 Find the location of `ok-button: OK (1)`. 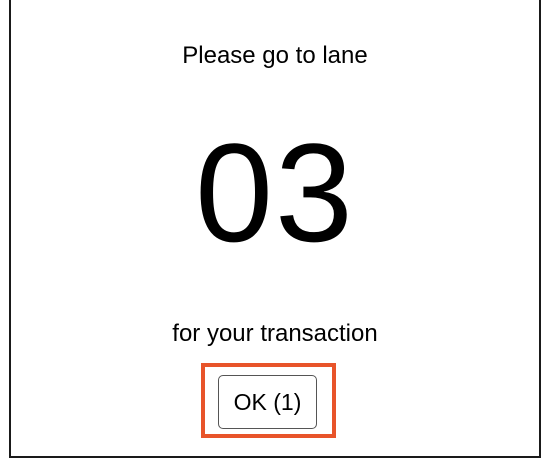

ok-button: OK (1) is located at coordinates (267, 402).